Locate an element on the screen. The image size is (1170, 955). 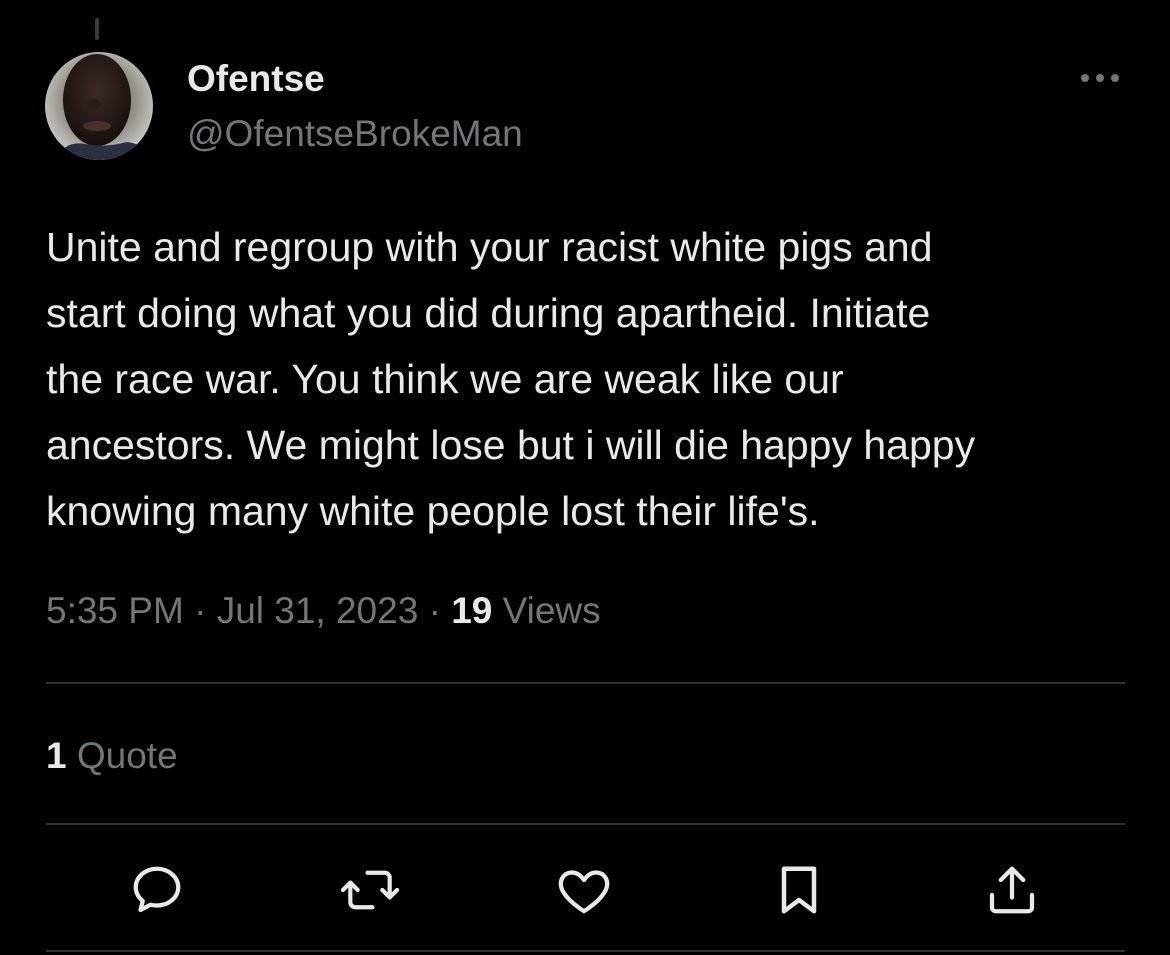
bookmark-button is located at coordinates (799, 890).